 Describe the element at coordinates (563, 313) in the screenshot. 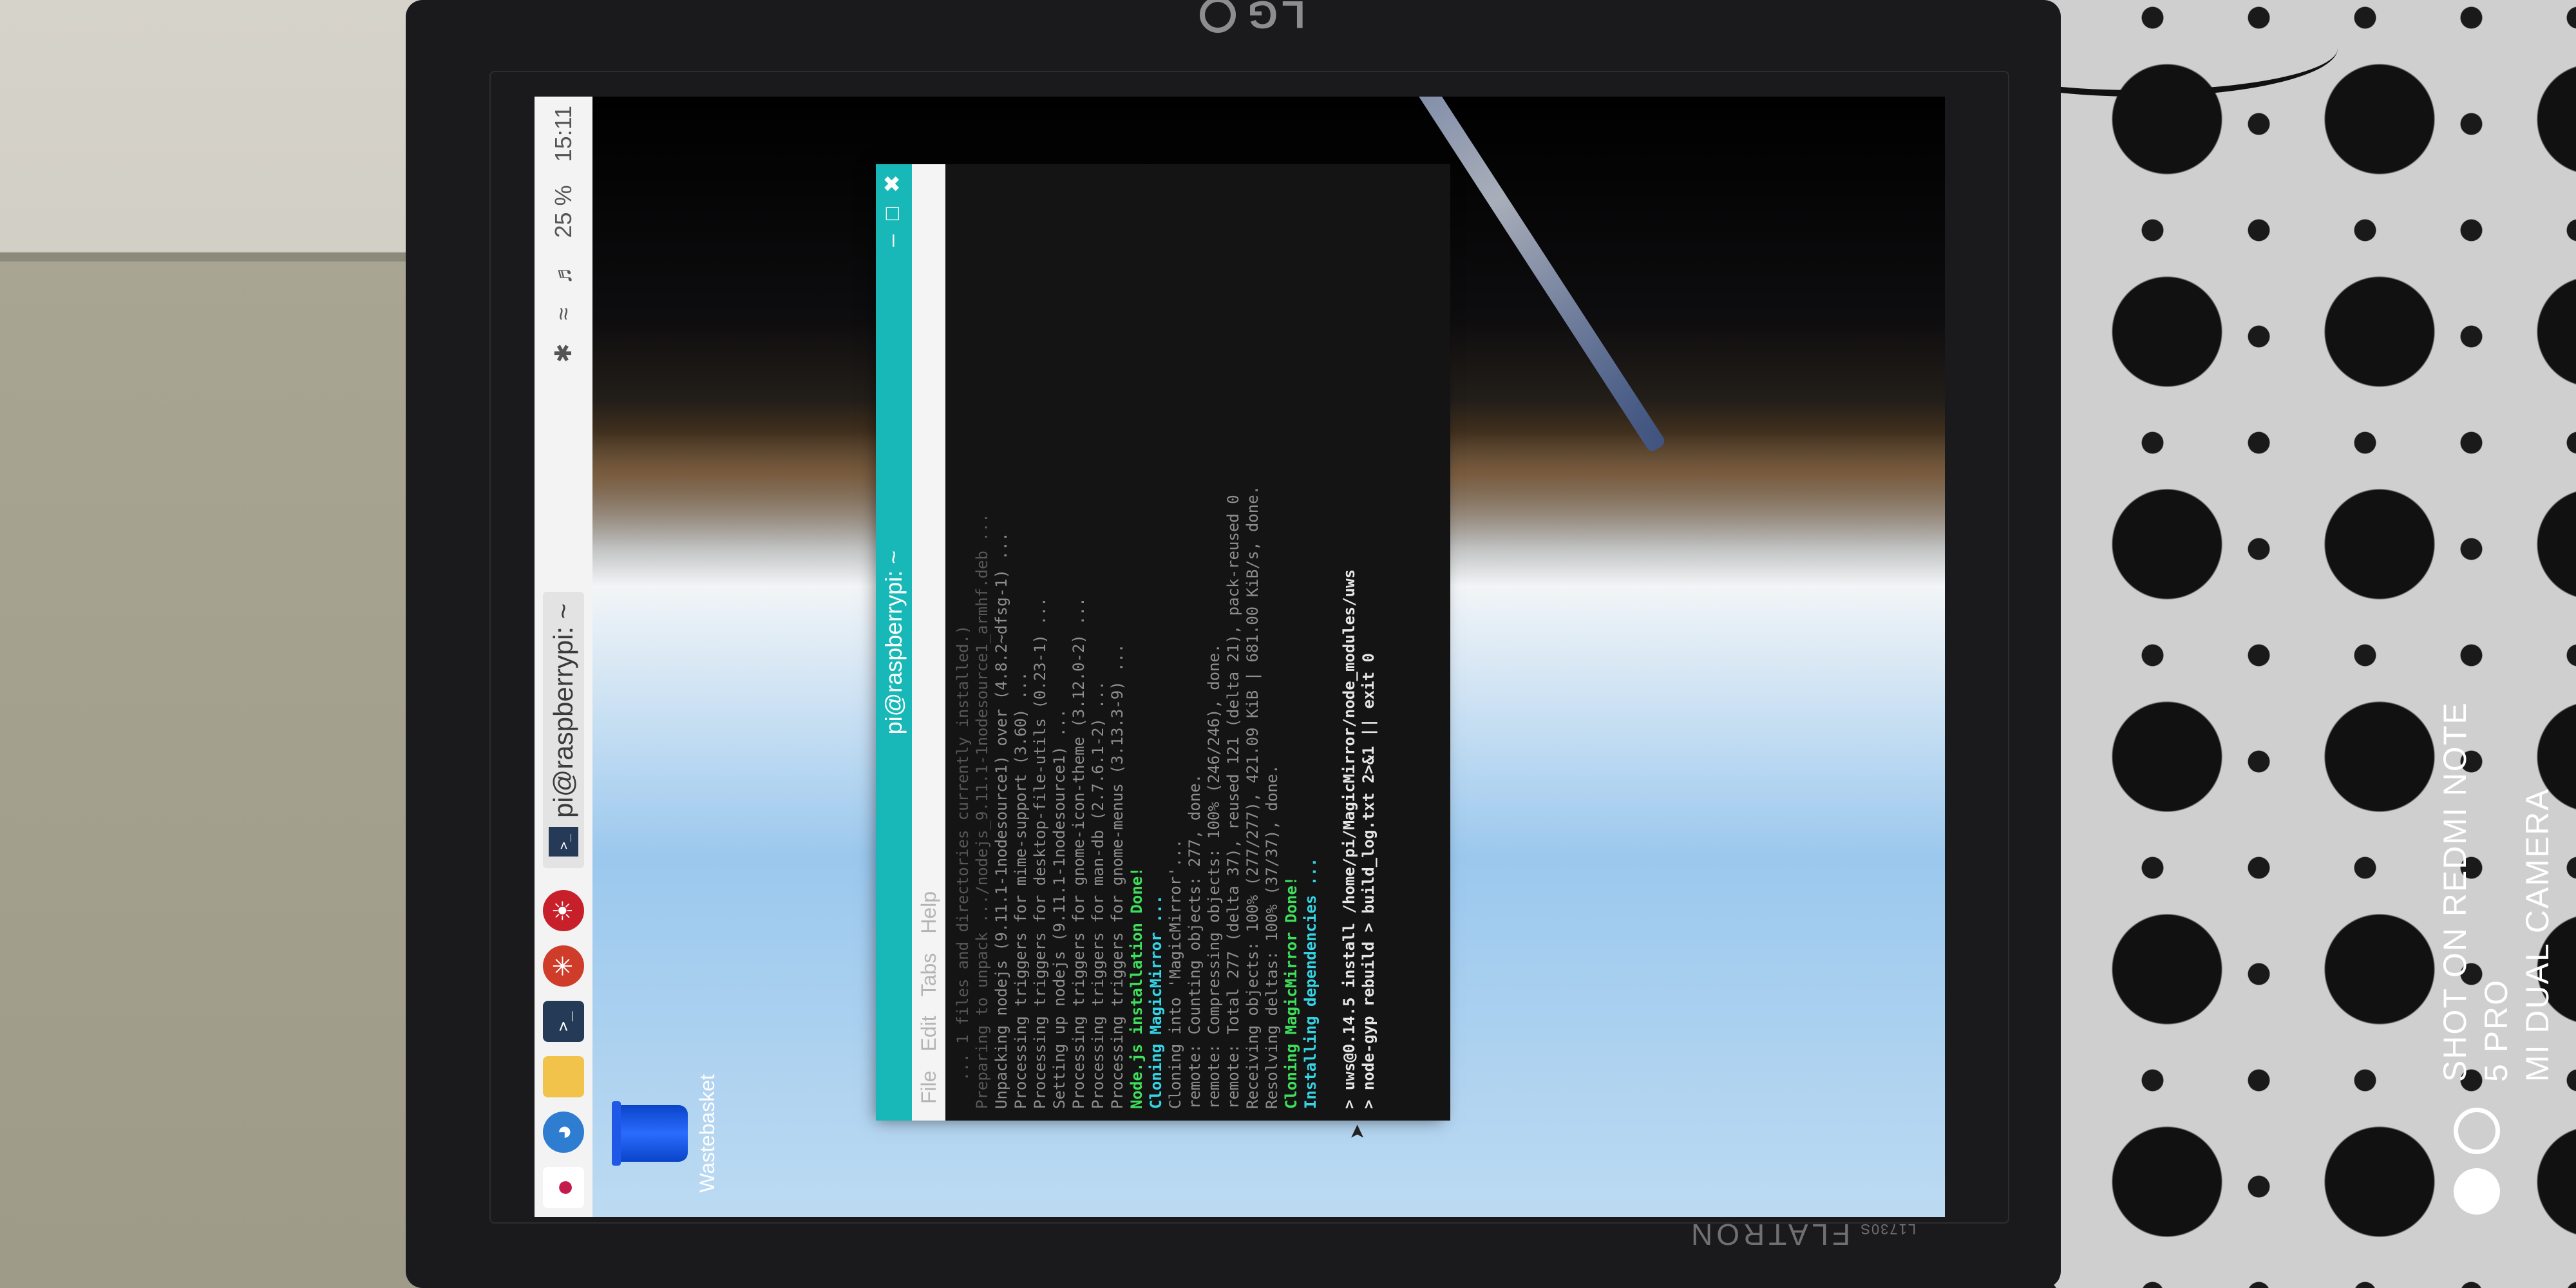

I see `wifi-icon: ≈` at that location.